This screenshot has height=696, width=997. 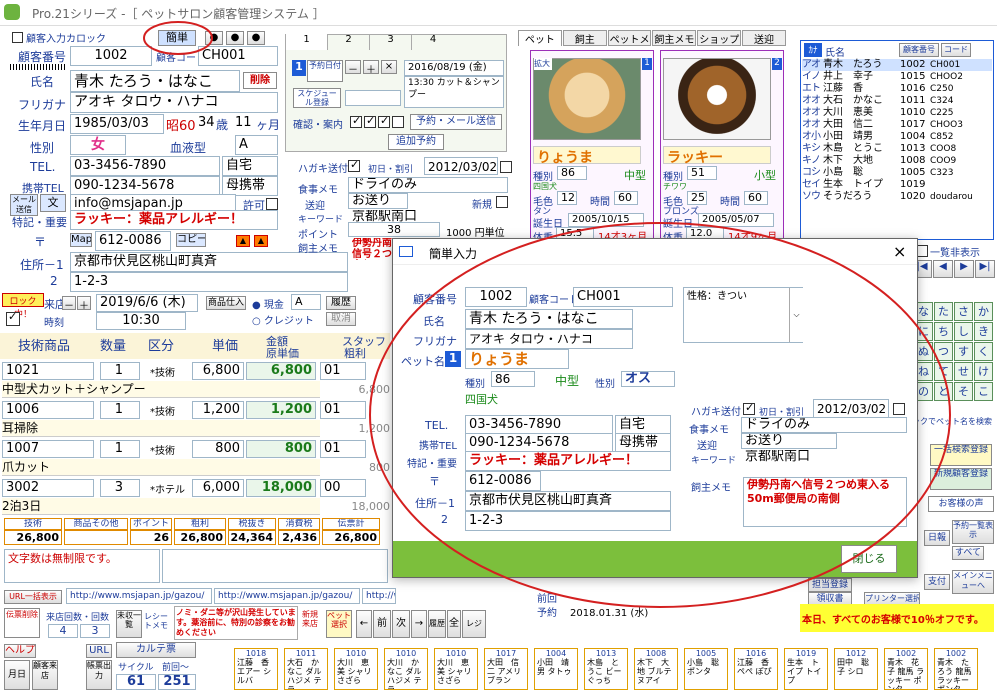 I want to click on goods-stock-button: 商品仕入, so click(x=226, y=303).